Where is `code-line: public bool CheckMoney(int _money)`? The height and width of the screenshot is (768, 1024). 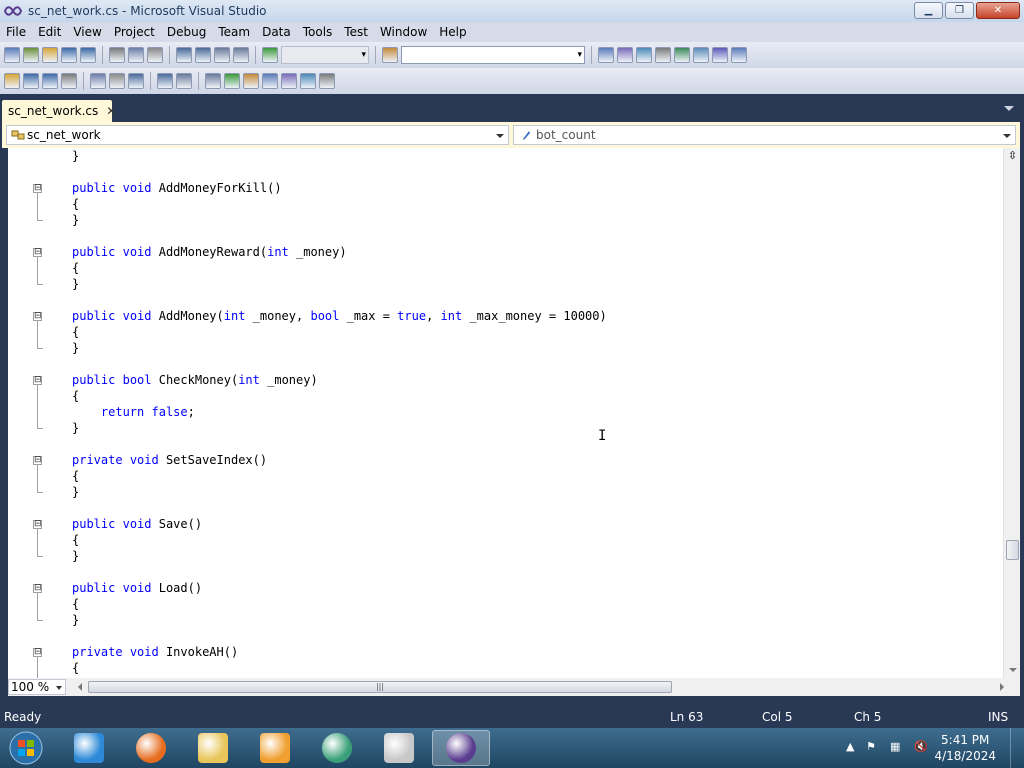 code-line: public bool CheckMoney(int _money) is located at coordinates (195, 380).